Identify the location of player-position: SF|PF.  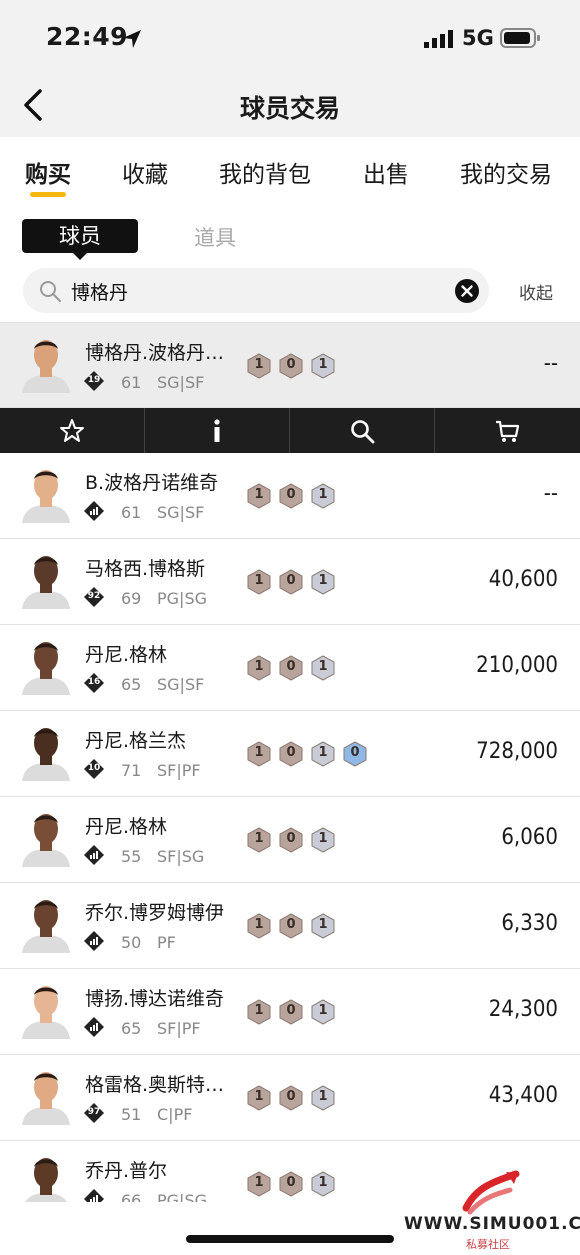
(179, 1028).